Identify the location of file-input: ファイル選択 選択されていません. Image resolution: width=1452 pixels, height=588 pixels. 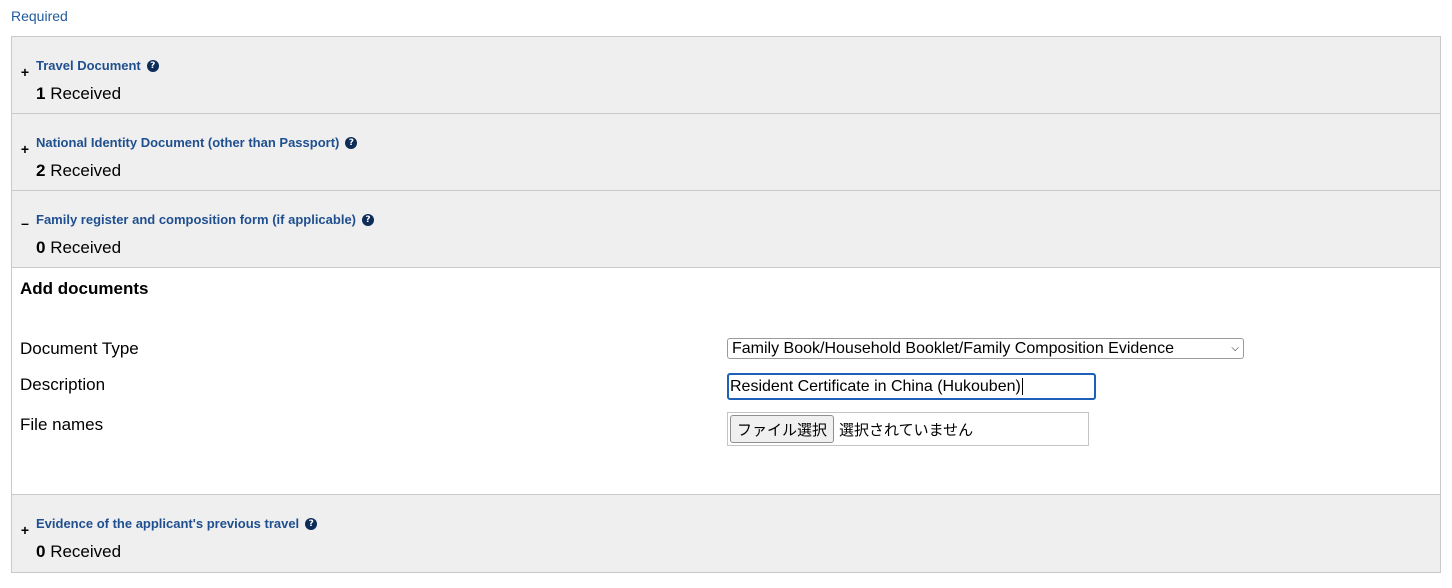
(908, 429).